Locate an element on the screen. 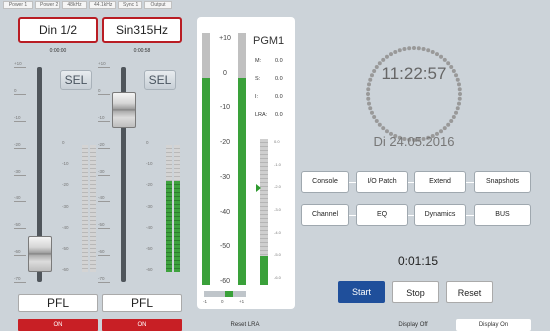 Image resolution: width=550 pixels, height=331 pixels. stat-label: M: is located at coordinates (258, 61).